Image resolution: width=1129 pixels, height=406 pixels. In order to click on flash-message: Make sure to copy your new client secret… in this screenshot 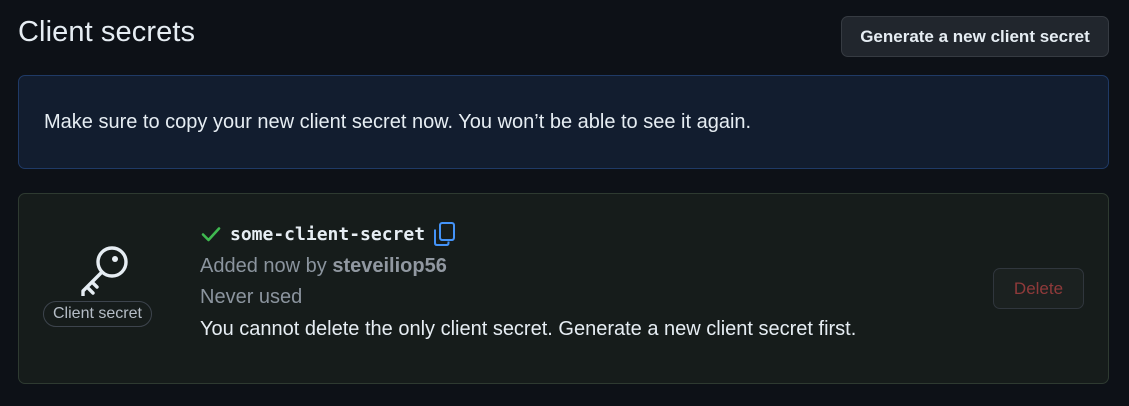, I will do `click(398, 121)`.